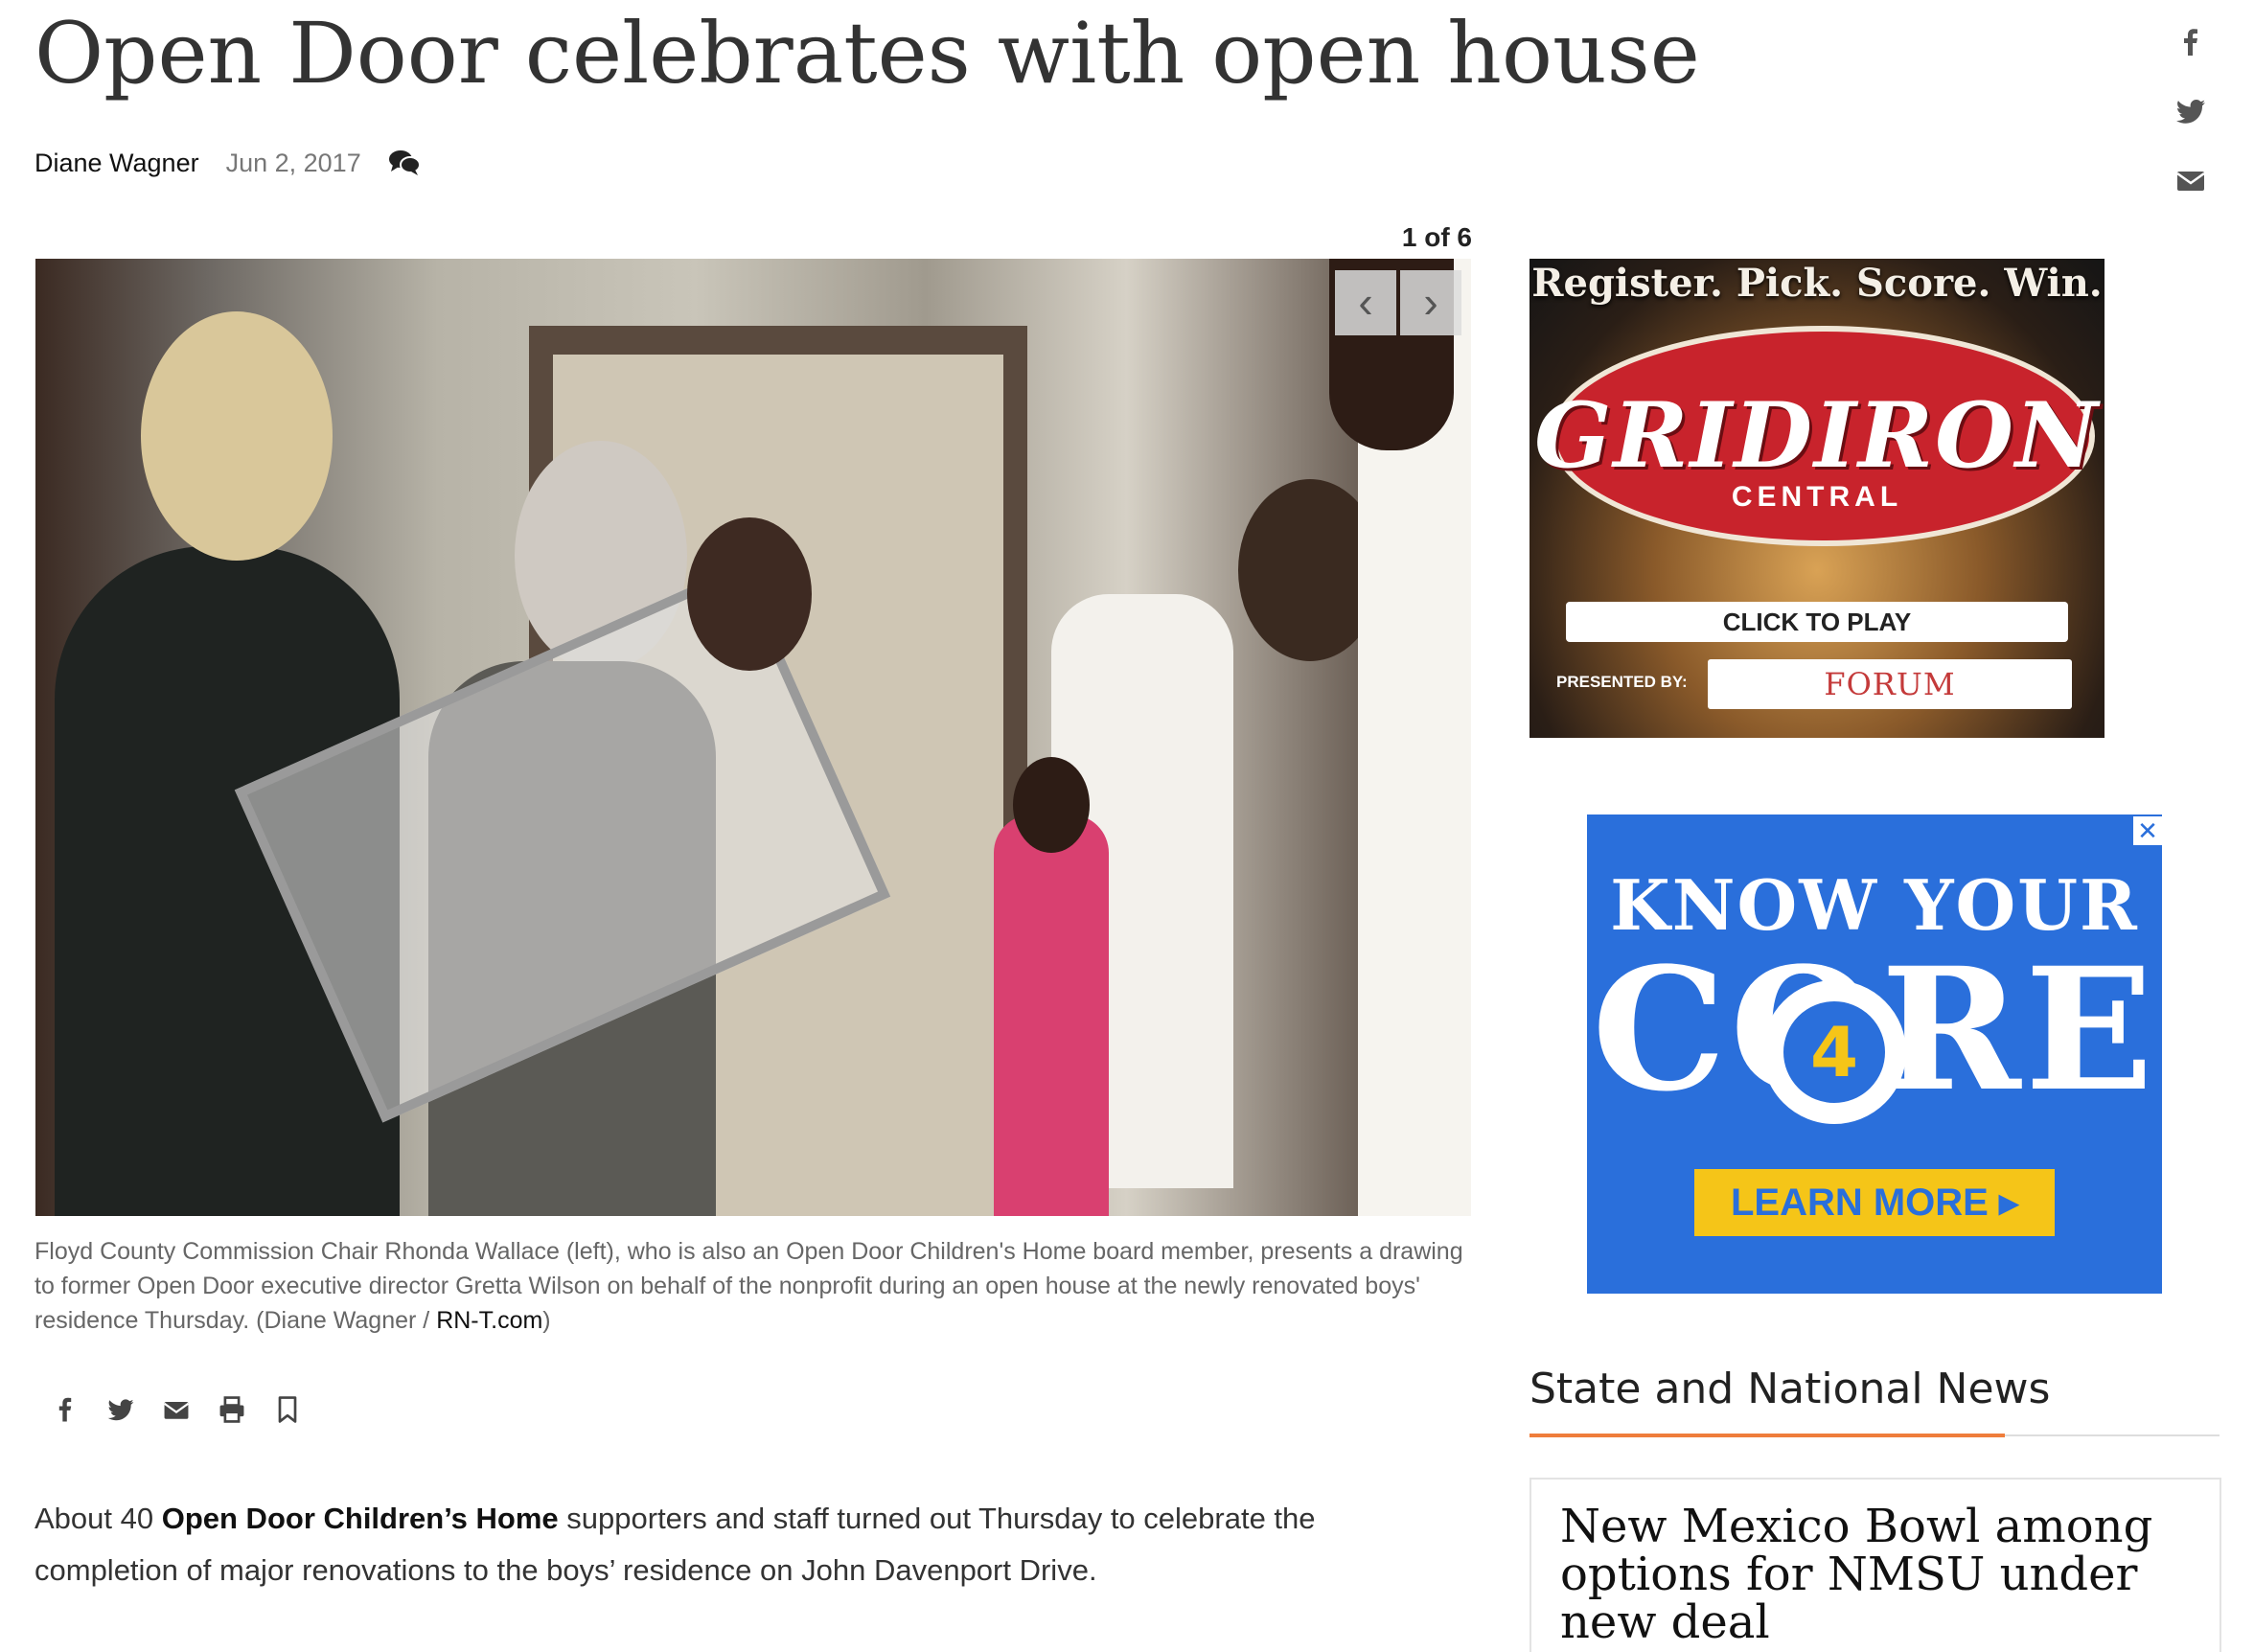 The width and height of the screenshot is (2254, 1652). I want to click on ad-close-button: ✕, so click(2147, 830).